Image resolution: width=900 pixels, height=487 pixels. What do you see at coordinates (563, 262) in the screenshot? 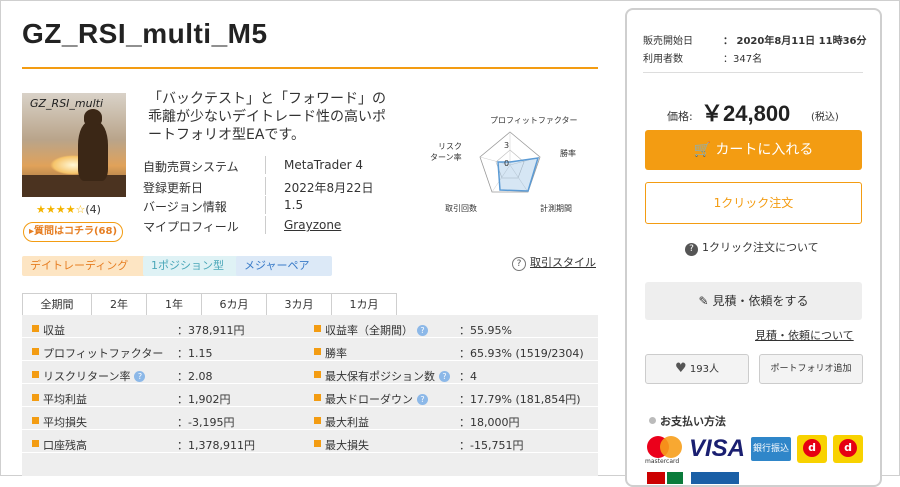
I see `trade-style-label: 取引スタイル` at bounding box center [563, 262].